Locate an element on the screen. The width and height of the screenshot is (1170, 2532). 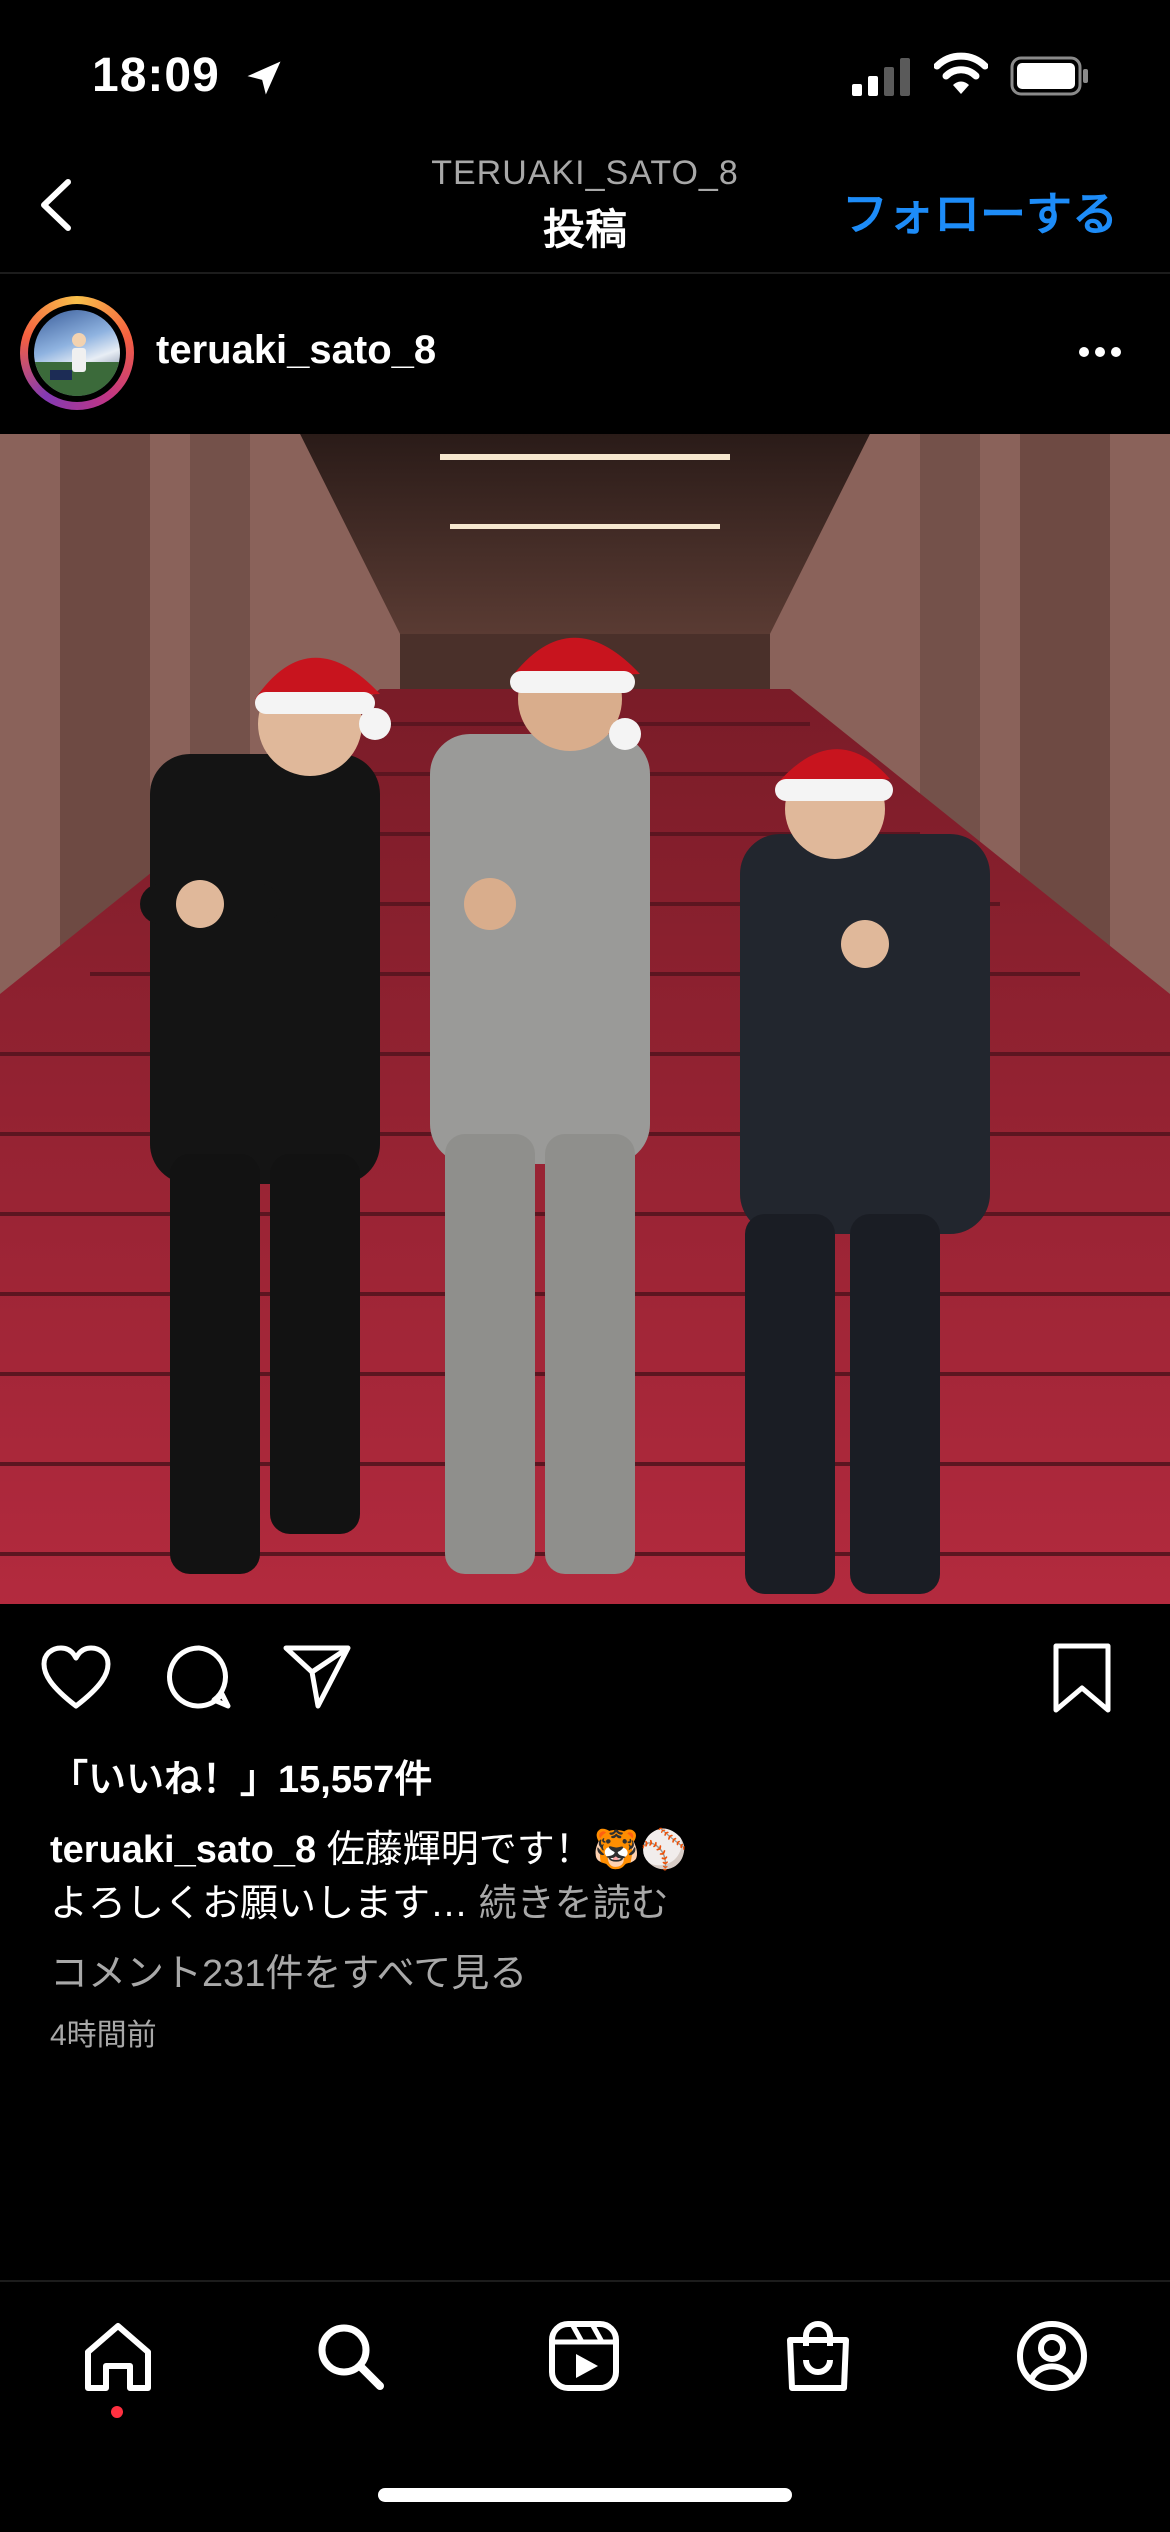
follow-button: フォローする is located at coordinates (980, 211).